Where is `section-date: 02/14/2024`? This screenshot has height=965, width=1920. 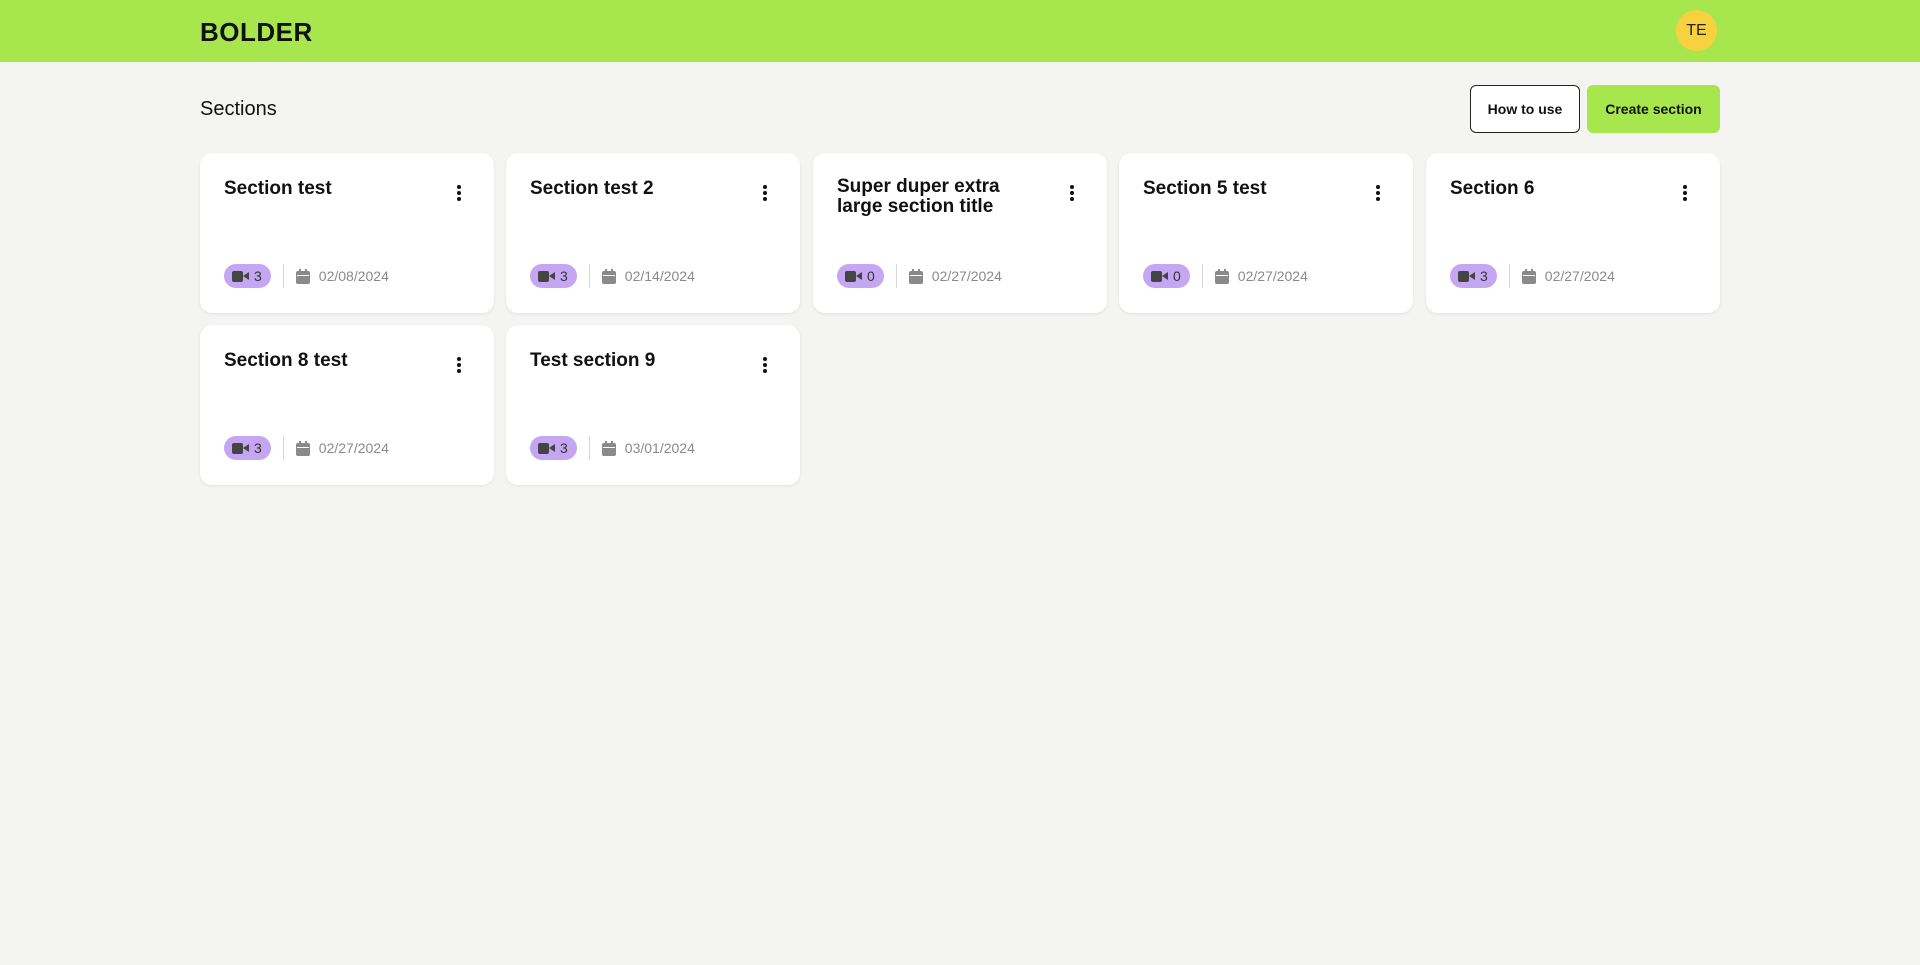 section-date: 02/14/2024 is located at coordinates (659, 276).